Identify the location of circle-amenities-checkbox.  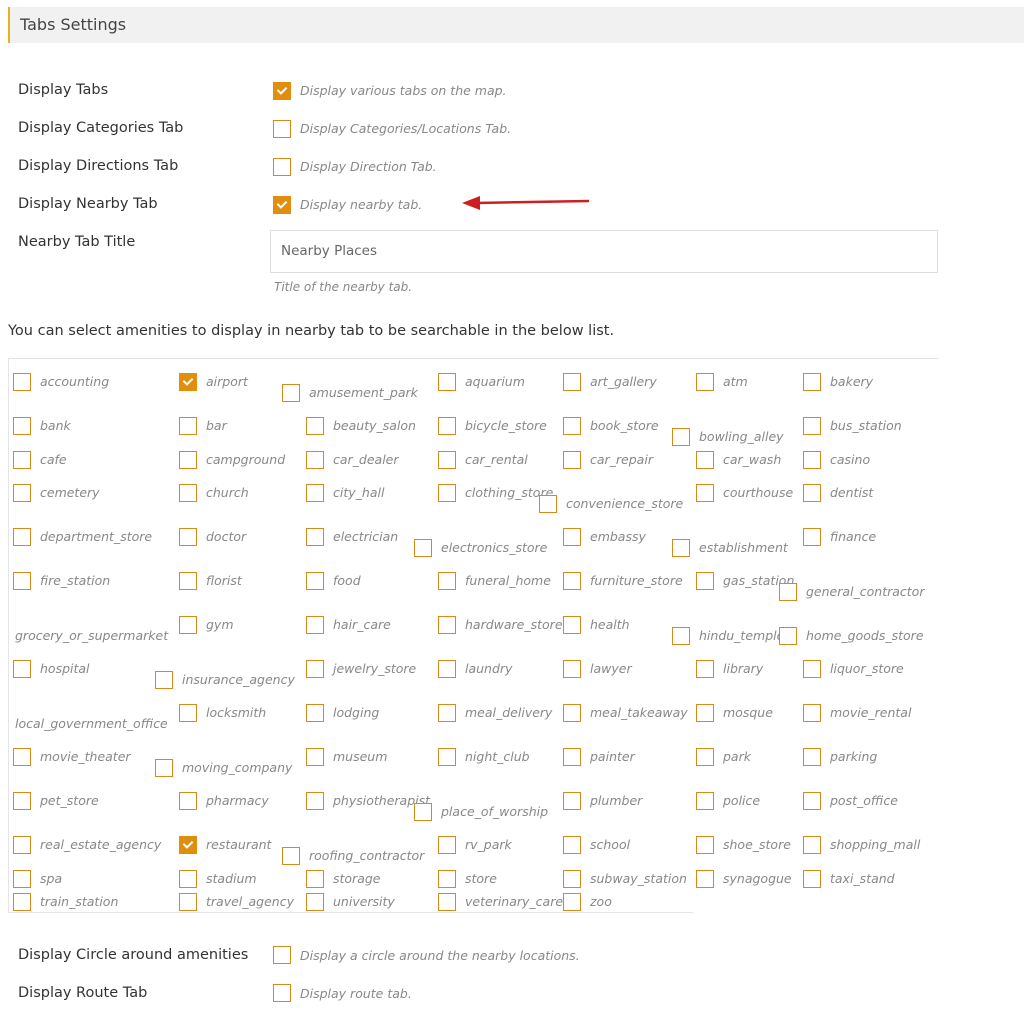
(282, 955).